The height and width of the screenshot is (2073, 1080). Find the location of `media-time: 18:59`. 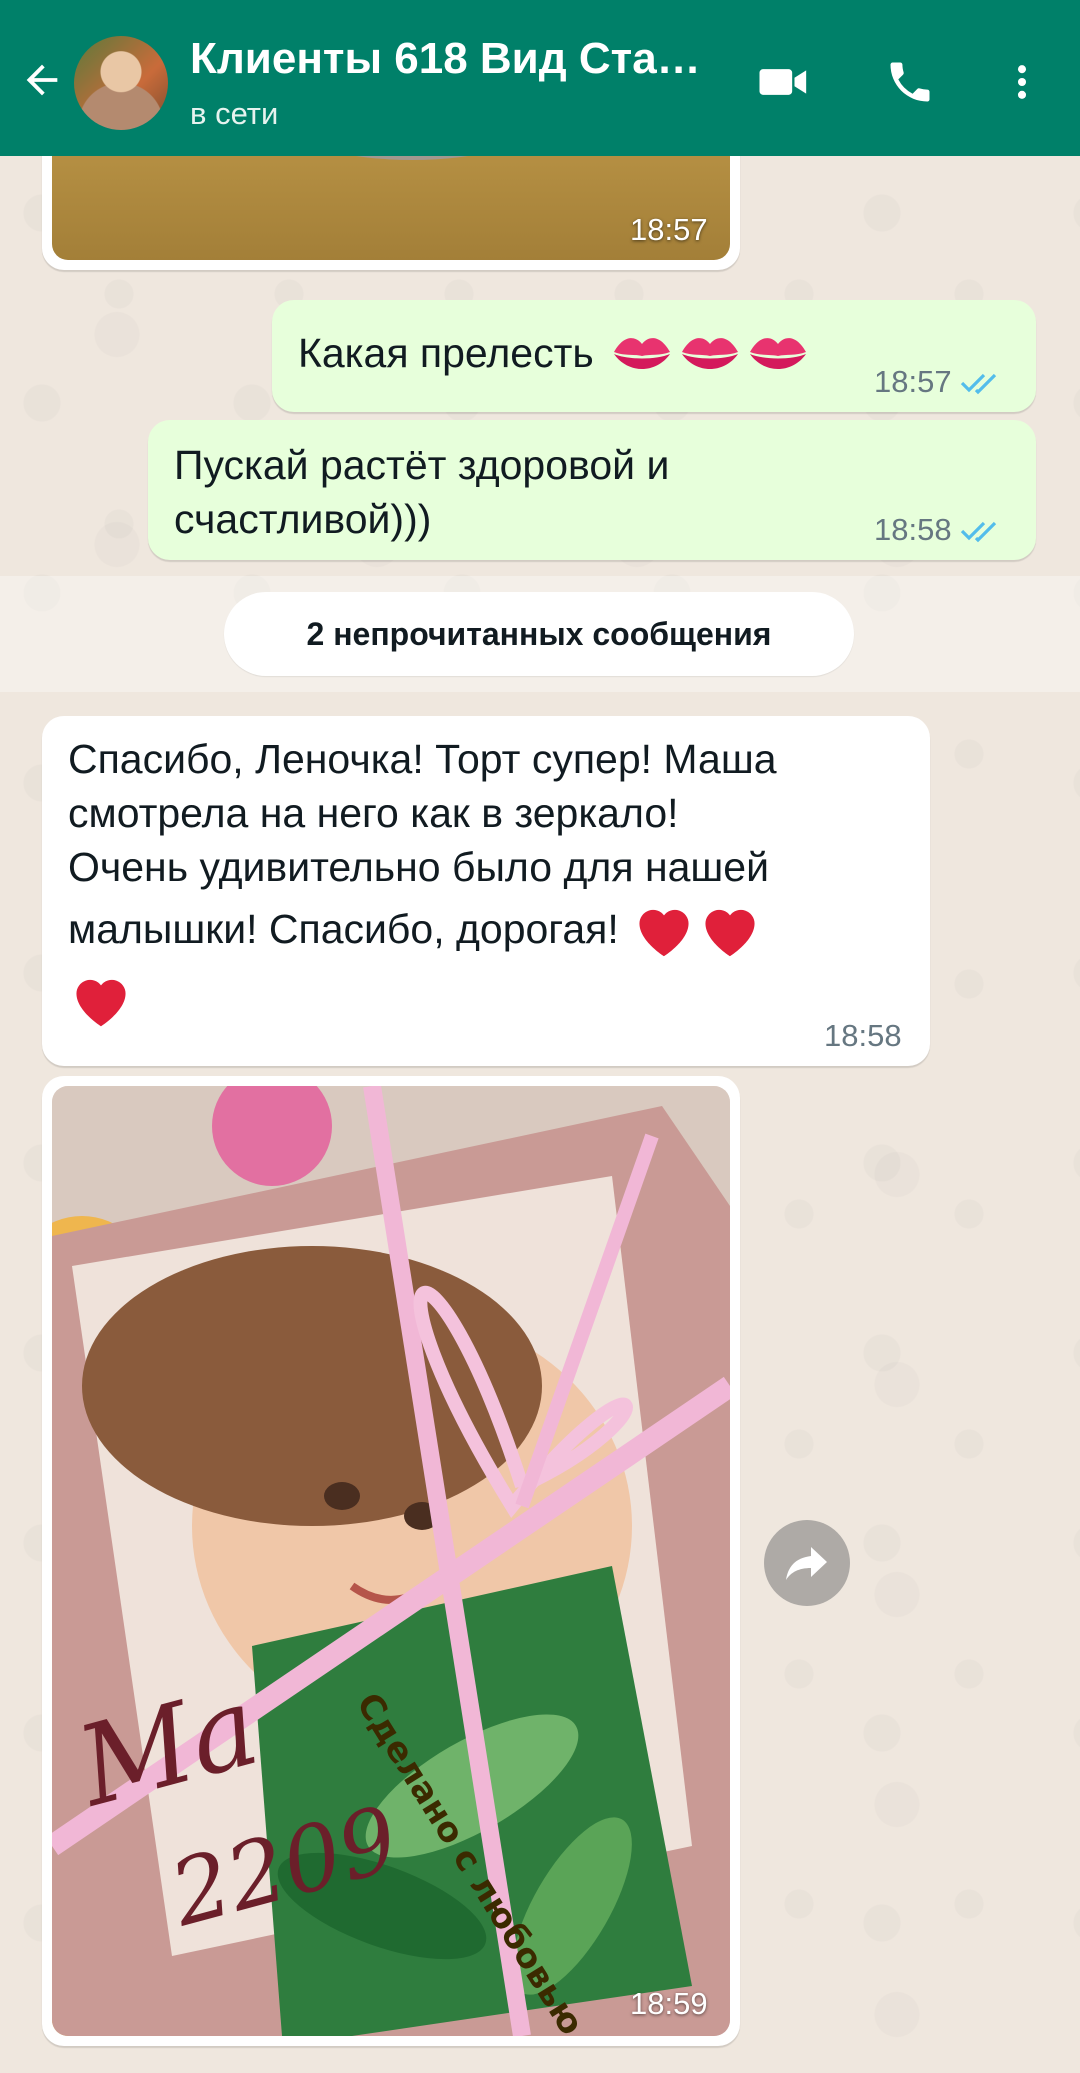

media-time: 18:59 is located at coordinates (669, 2003).